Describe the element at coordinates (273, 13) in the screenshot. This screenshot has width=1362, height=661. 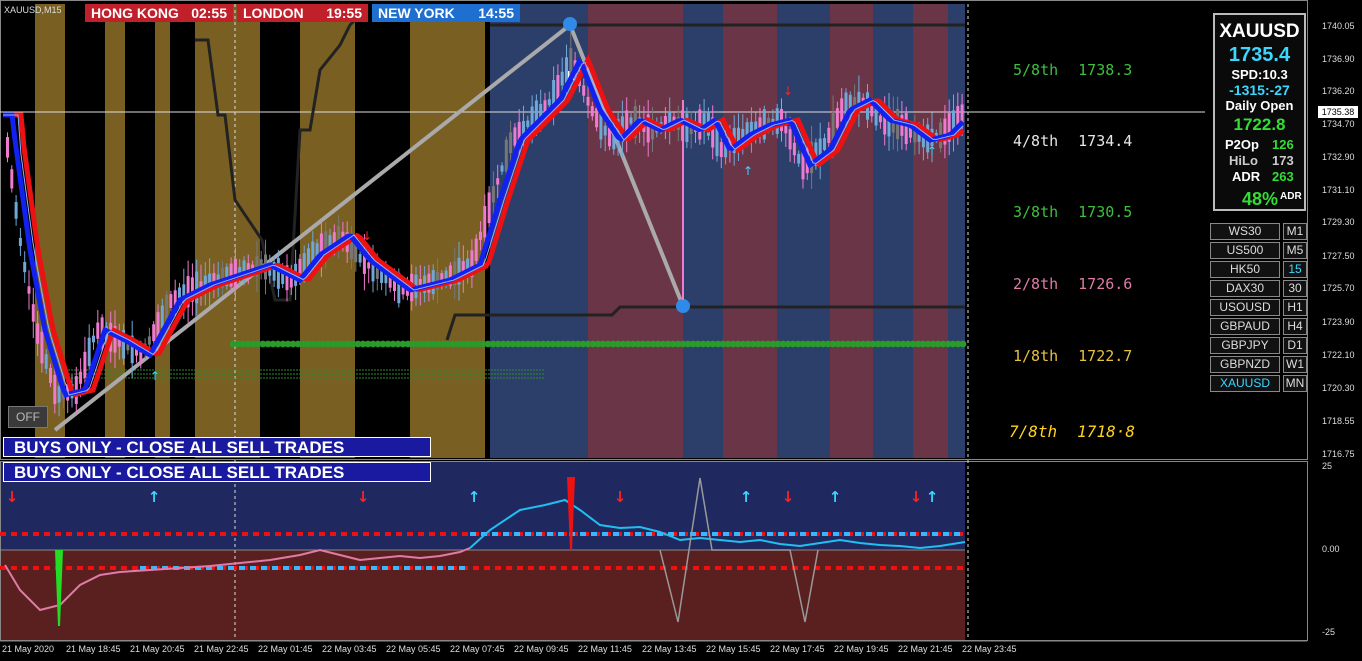
I see `session-city: LONDON` at that location.